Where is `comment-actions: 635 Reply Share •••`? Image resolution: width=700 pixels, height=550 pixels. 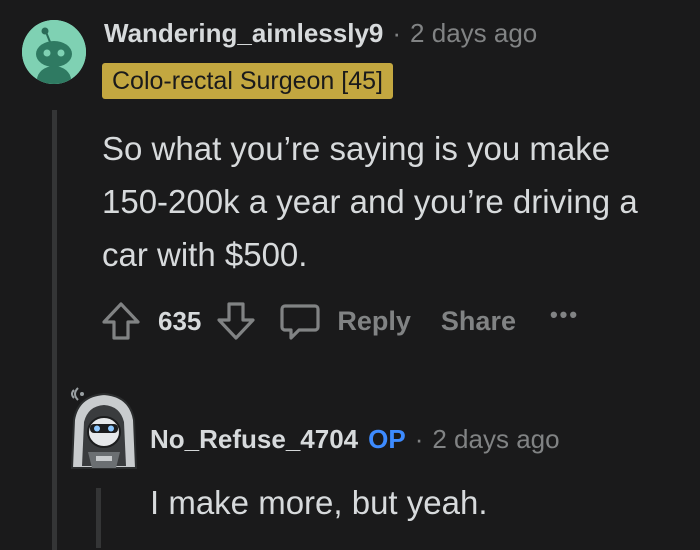 comment-actions: 635 Reply Share ••• is located at coordinates (338, 321).